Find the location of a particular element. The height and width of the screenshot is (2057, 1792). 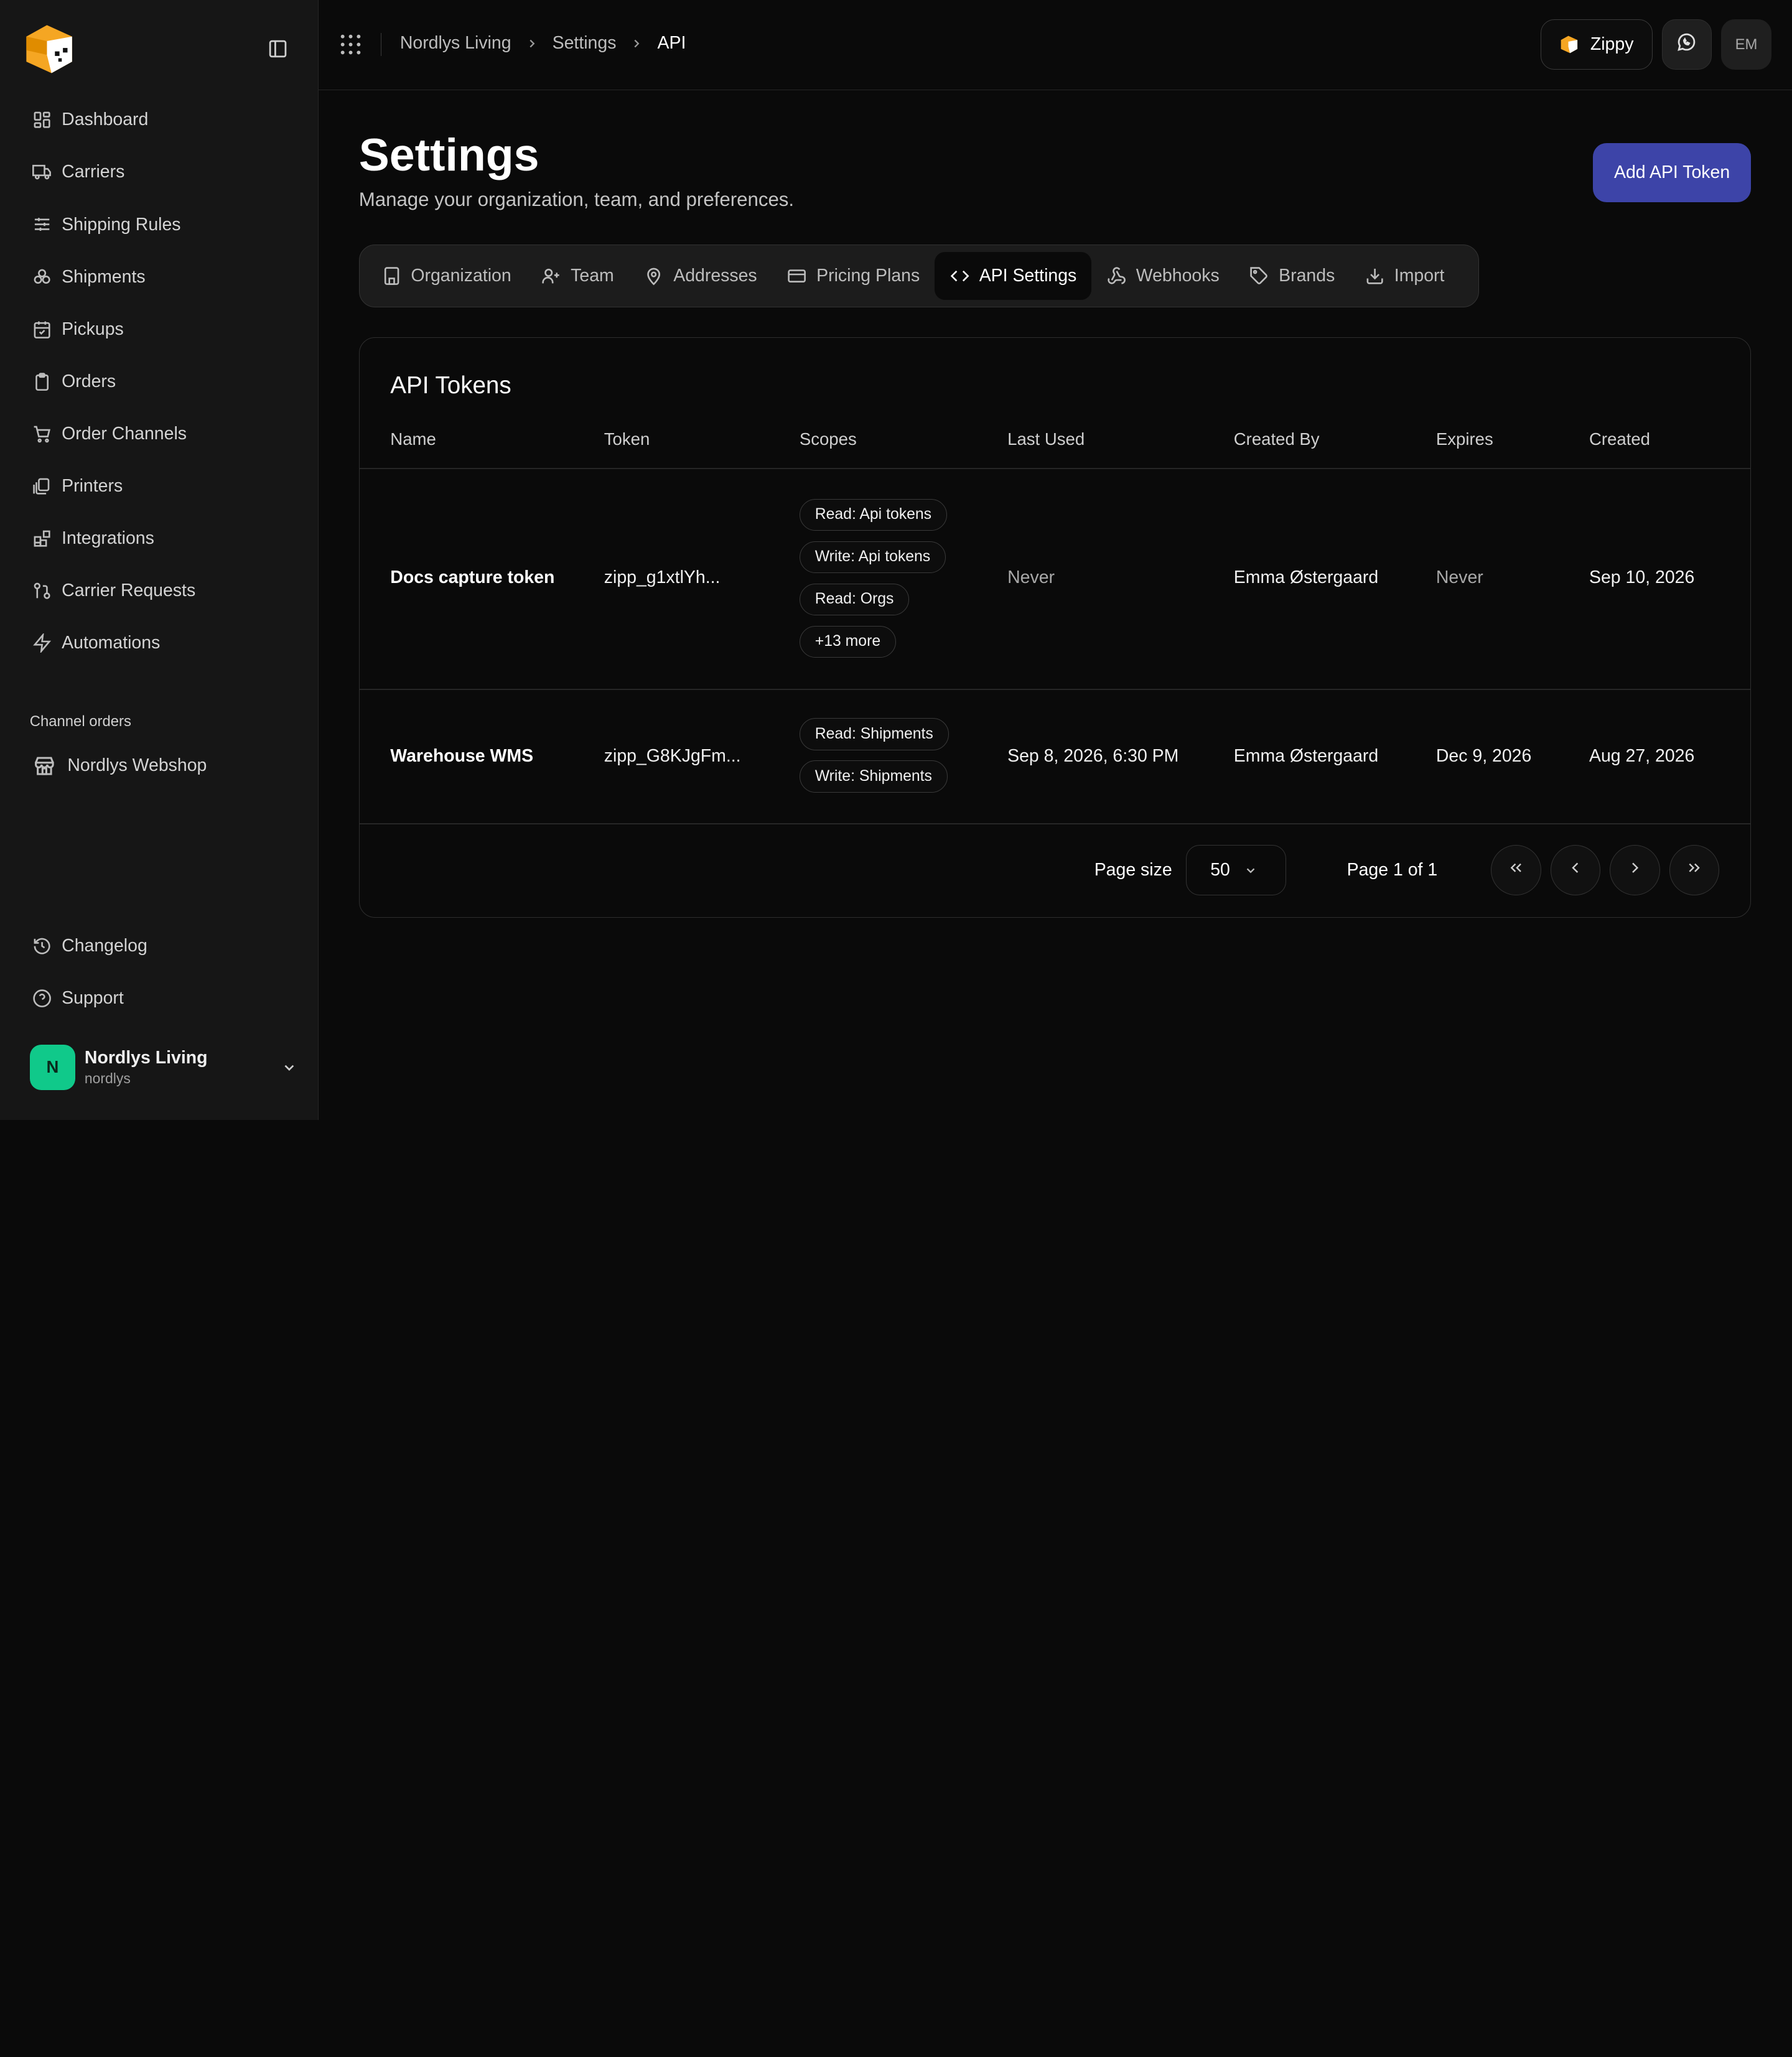

chevron-left-icon is located at coordinates (1575, 870).